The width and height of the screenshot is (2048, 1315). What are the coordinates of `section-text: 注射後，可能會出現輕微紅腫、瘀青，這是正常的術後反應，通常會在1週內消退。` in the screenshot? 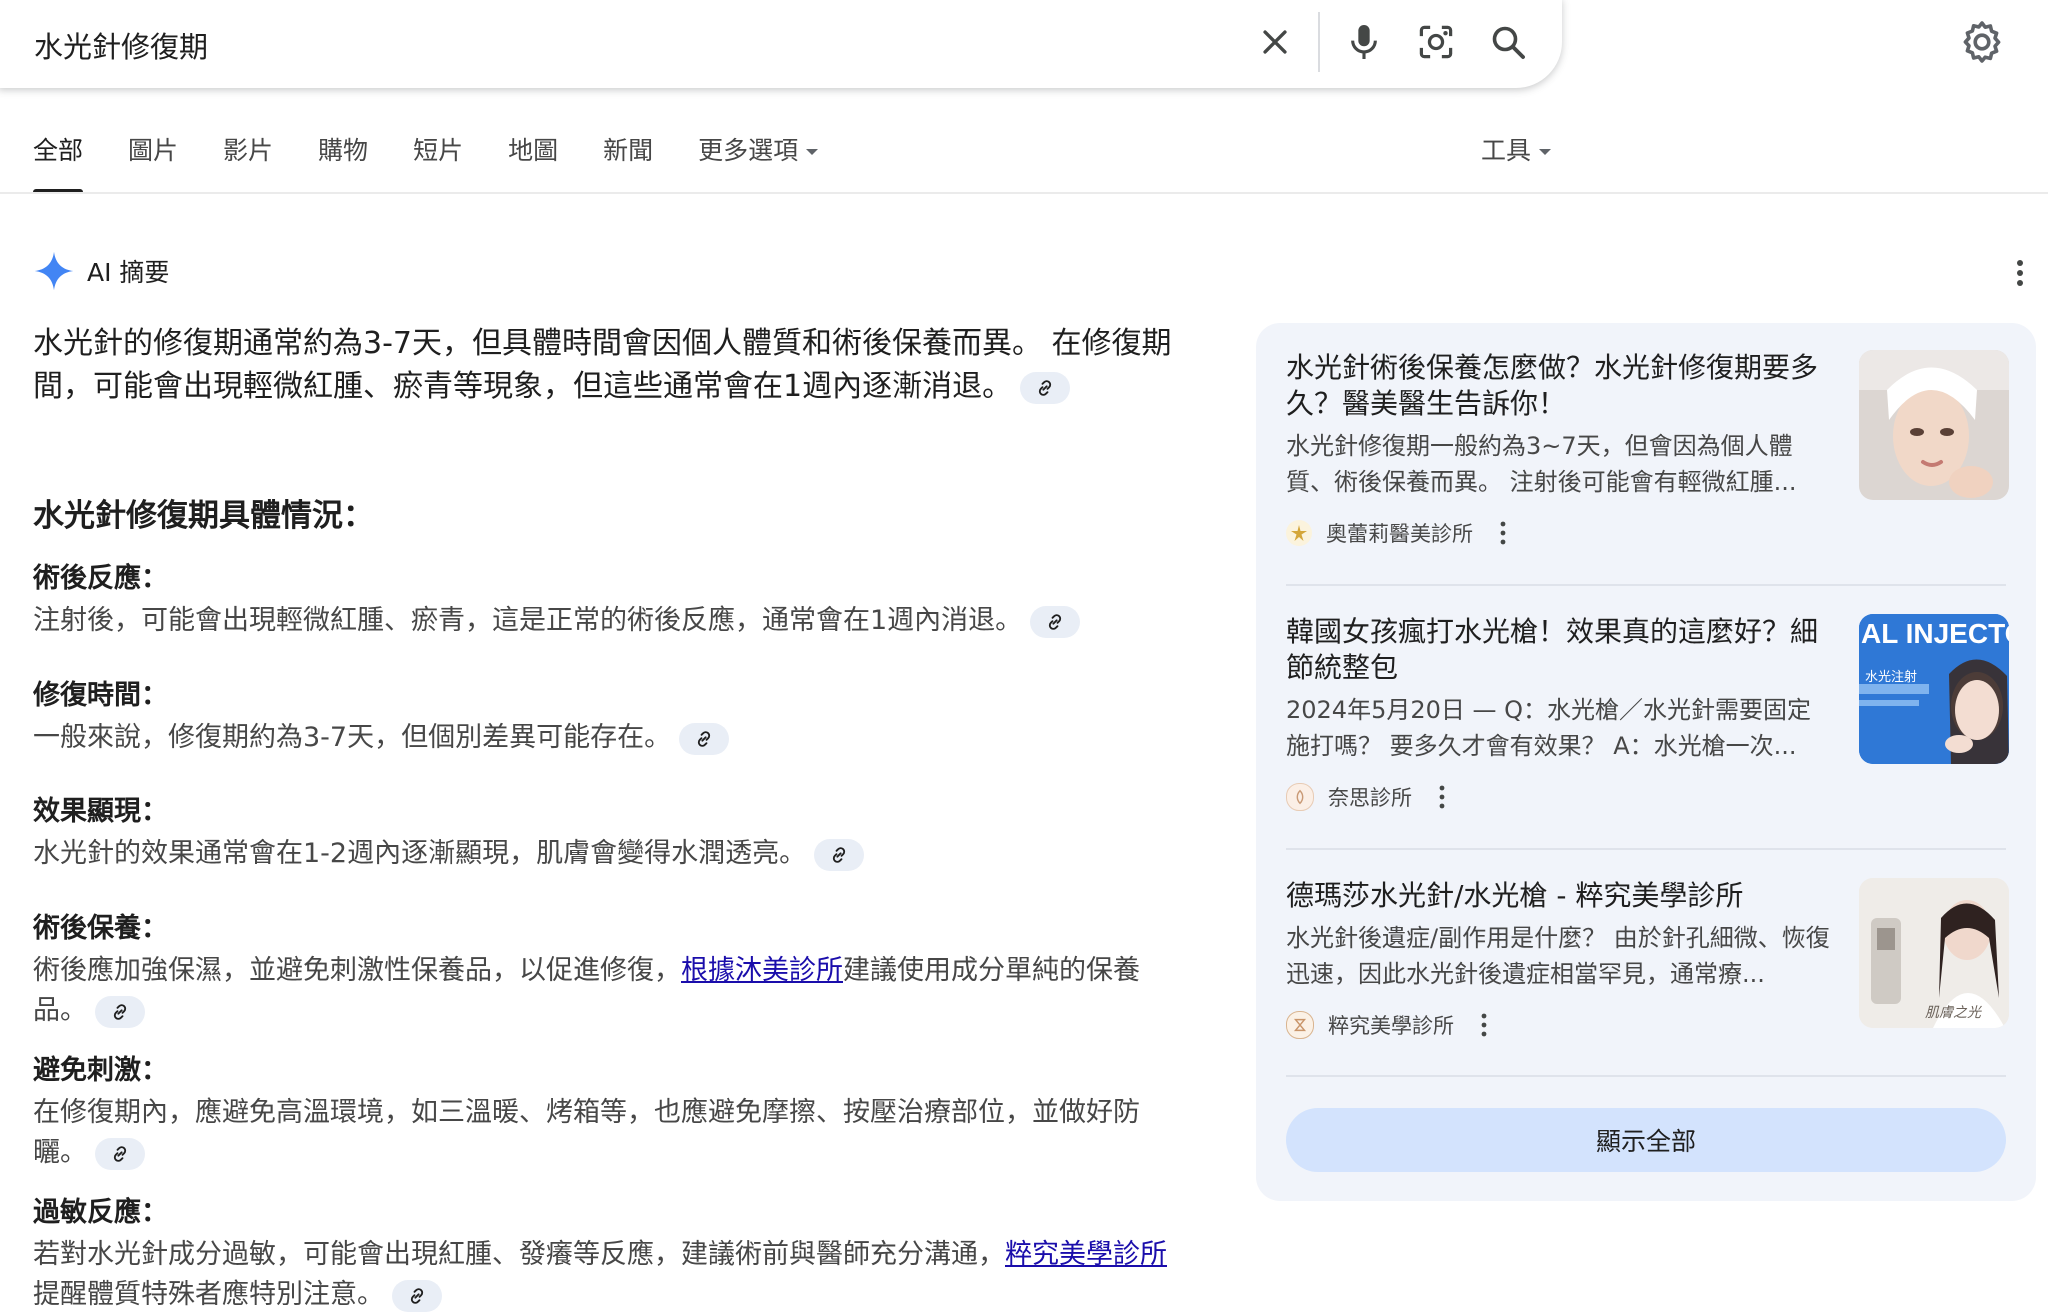 It's located at (528, 620).